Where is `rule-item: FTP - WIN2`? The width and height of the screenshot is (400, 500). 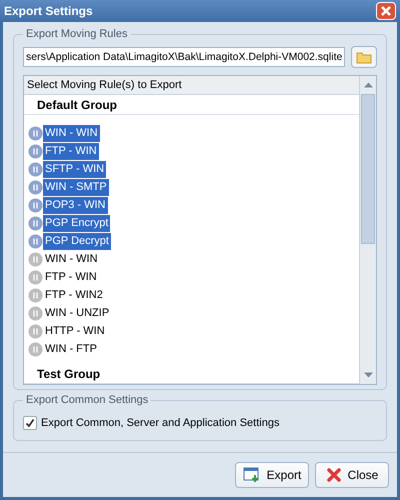 rule-item: FTP - WIN2 is located at coordinates (74, 295).